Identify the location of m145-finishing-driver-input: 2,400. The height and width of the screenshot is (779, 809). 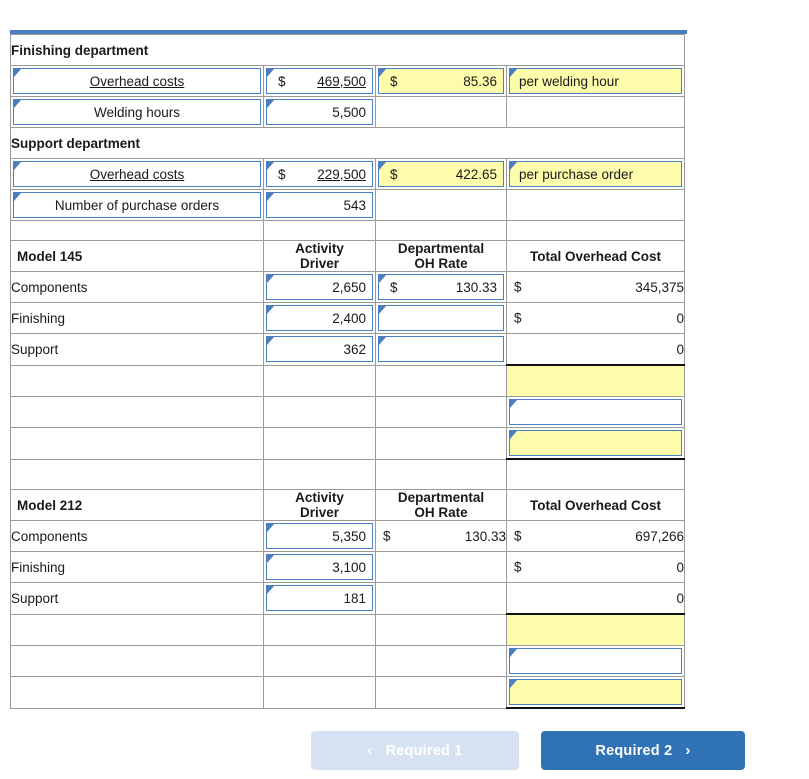
(319, 318).